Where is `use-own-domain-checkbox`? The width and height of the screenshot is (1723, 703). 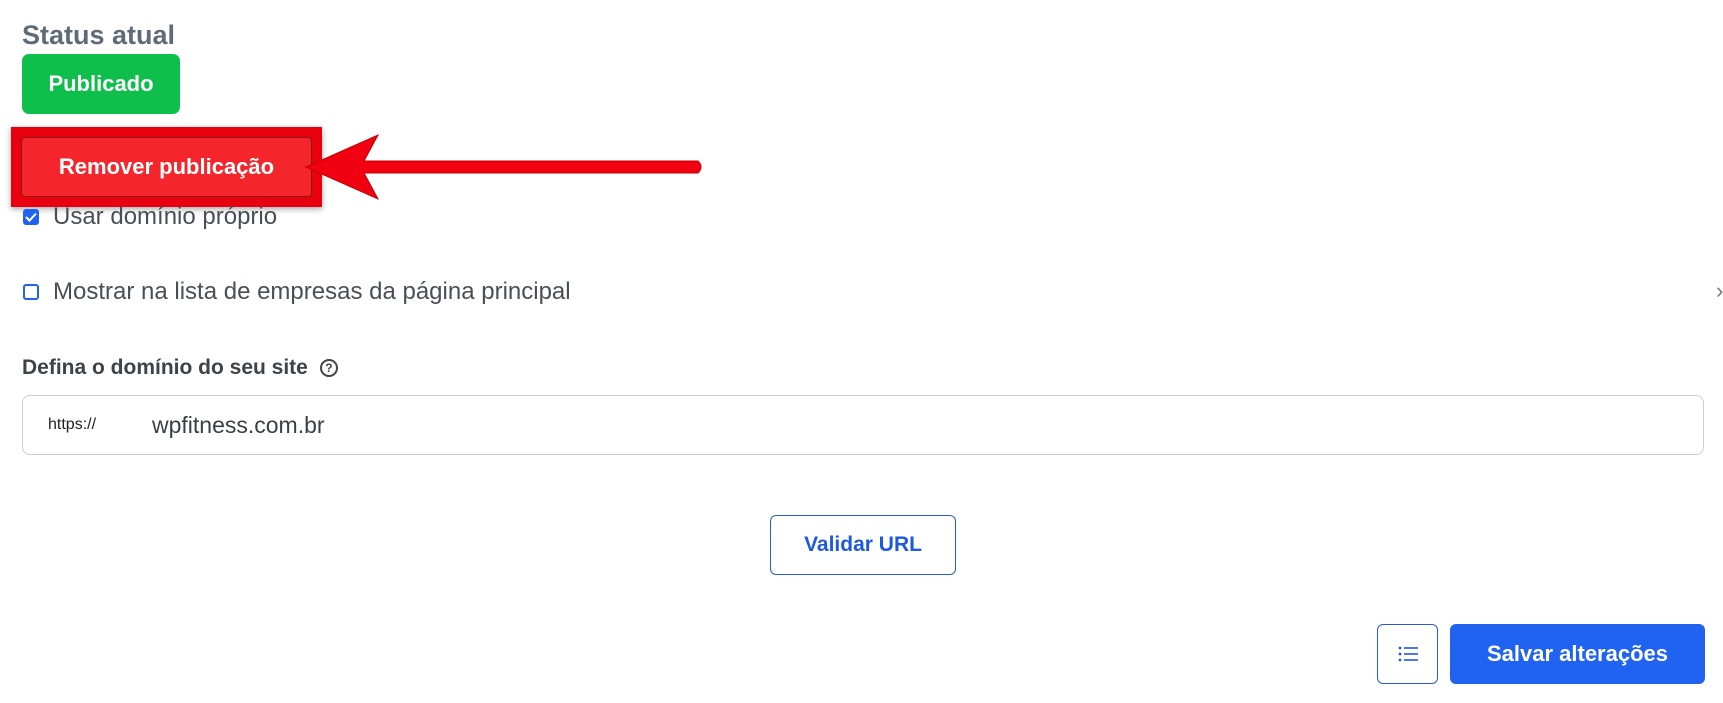 use-own-domain-checkbox is located at coordinates (31, 217).